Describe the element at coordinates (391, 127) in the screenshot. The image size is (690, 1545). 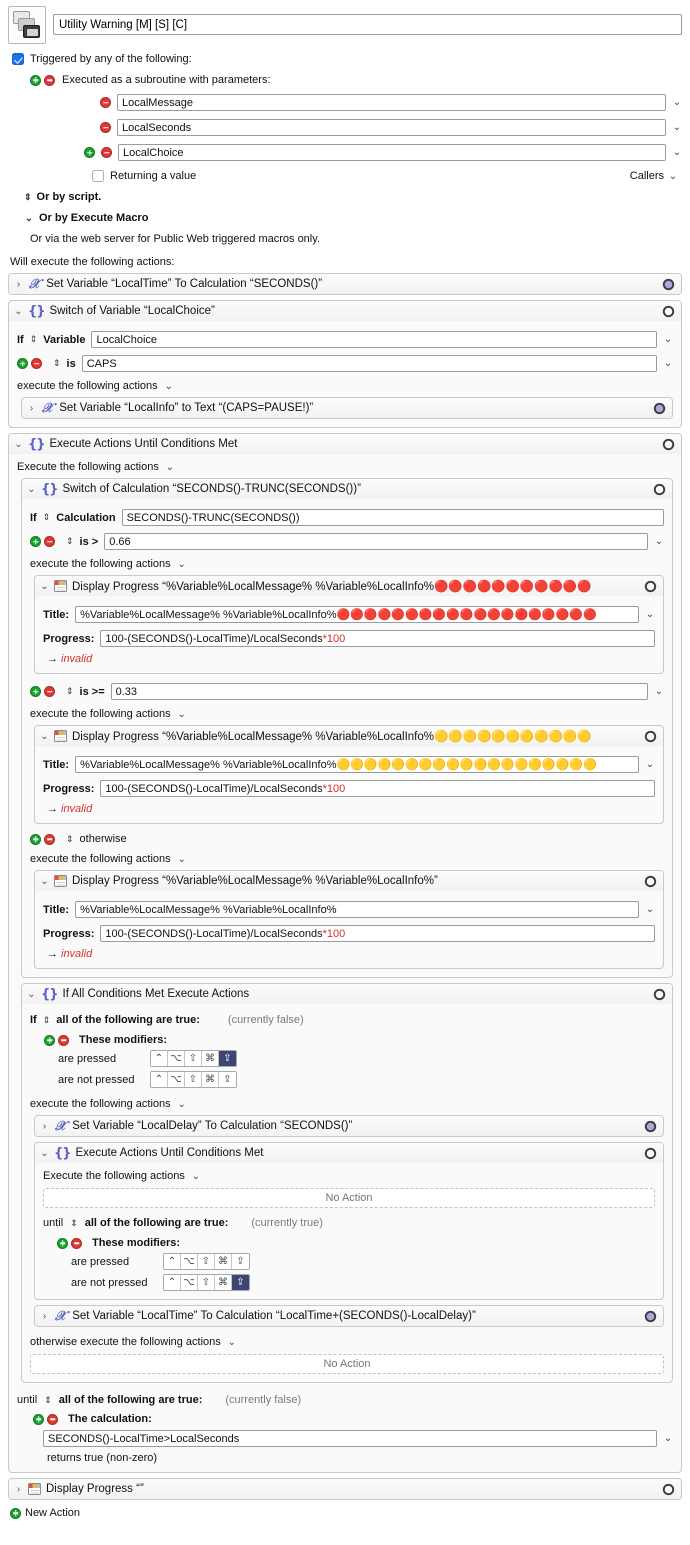
I see `parameter-input: LocalSeconds` at that location.